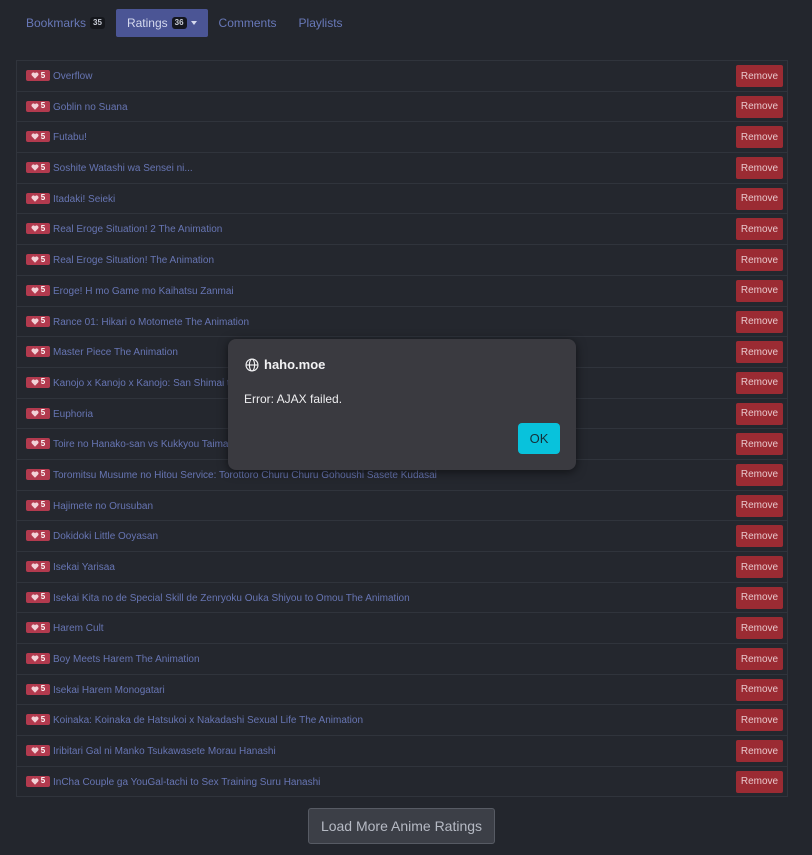 This screenshot has height=855, width=812. Describe the element at coordinates (133, 260) in the screenshot. I see `anime-title-link: Real Eroge Situation! The Animation` at that location.